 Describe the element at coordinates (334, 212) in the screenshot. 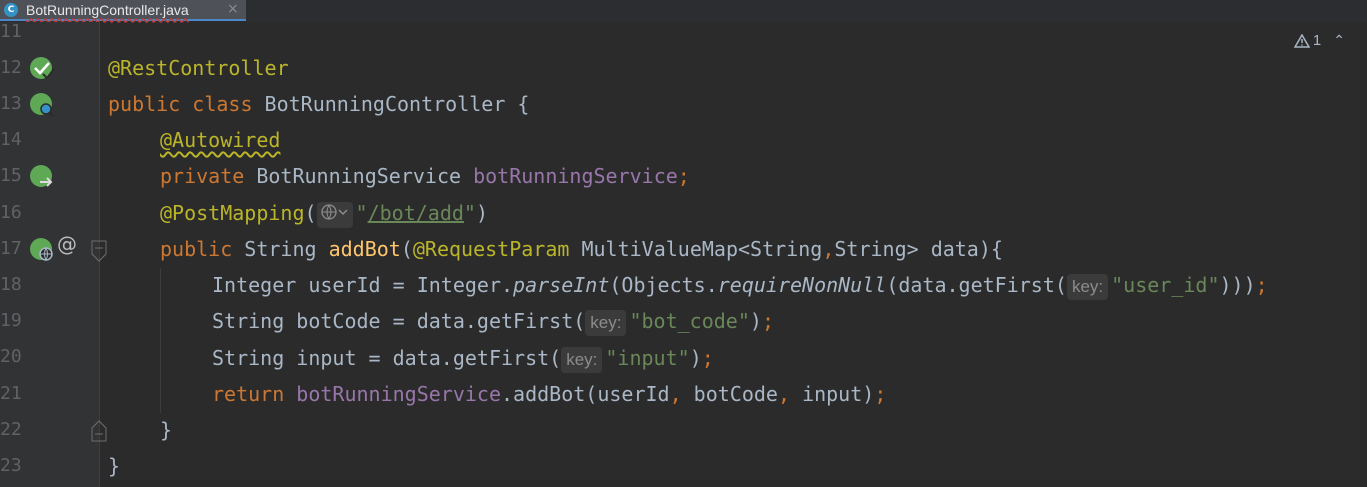

I see `globe-icon` at that location.